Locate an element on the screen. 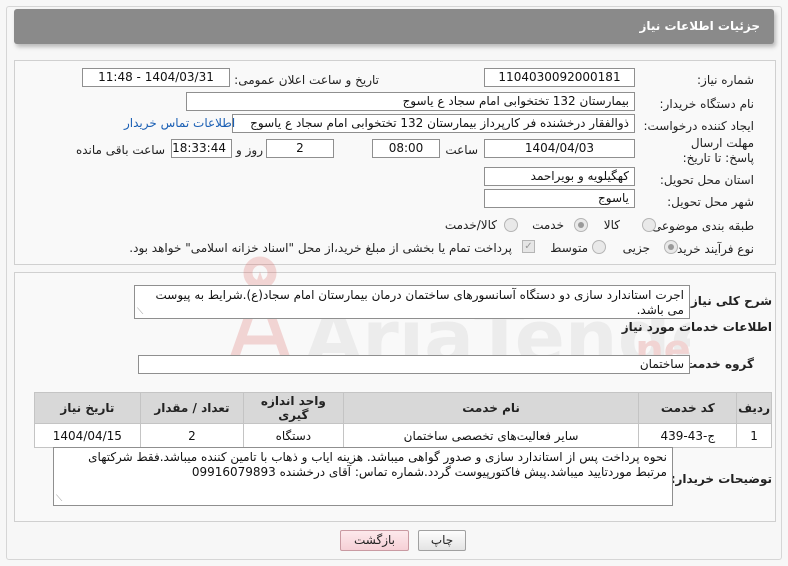 The width and height of the screenshot is (788, 566). col-header-service-name: نام خدمت is located at coordinates (491, 408).